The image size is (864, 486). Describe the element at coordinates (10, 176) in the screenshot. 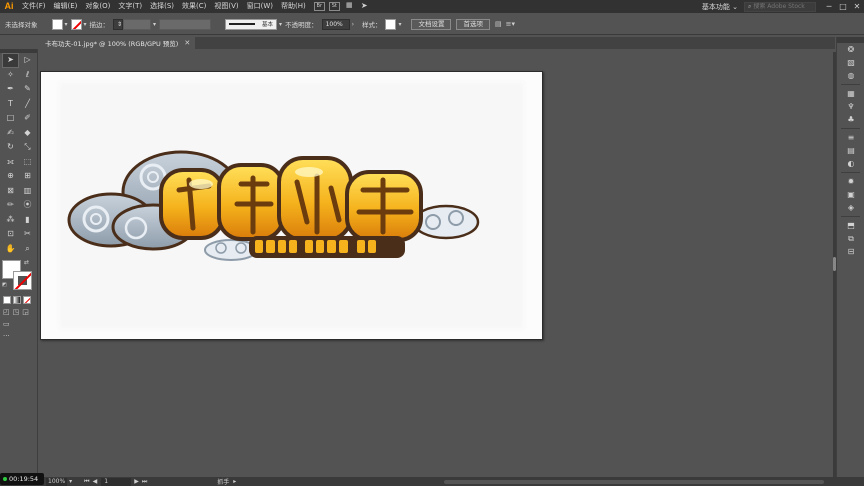

I see `shape-builder-icon: ⊕` at that location.